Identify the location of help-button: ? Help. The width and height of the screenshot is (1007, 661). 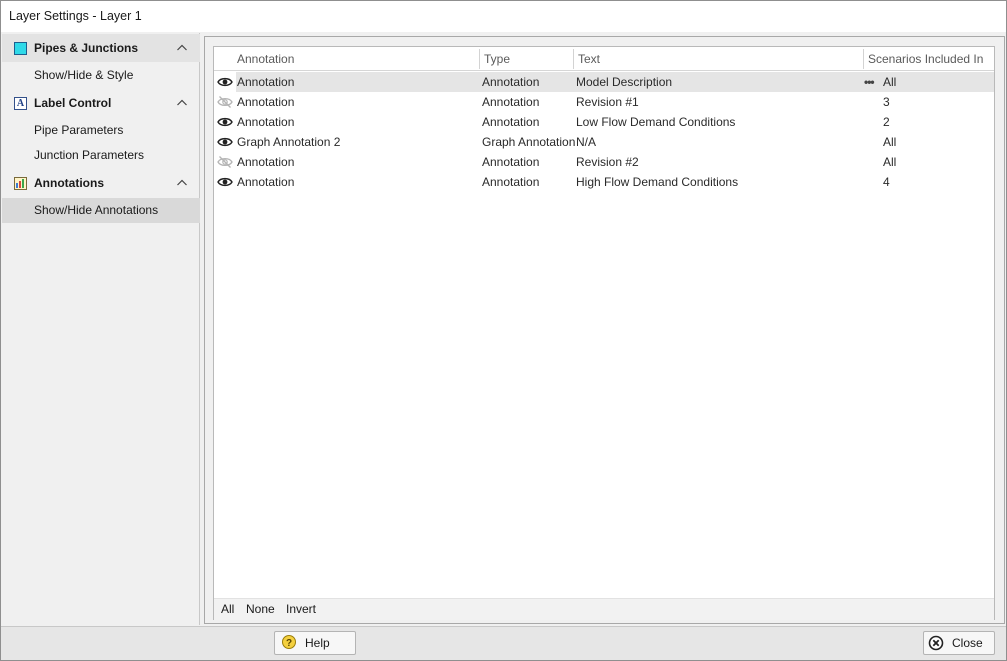
(315, 643).